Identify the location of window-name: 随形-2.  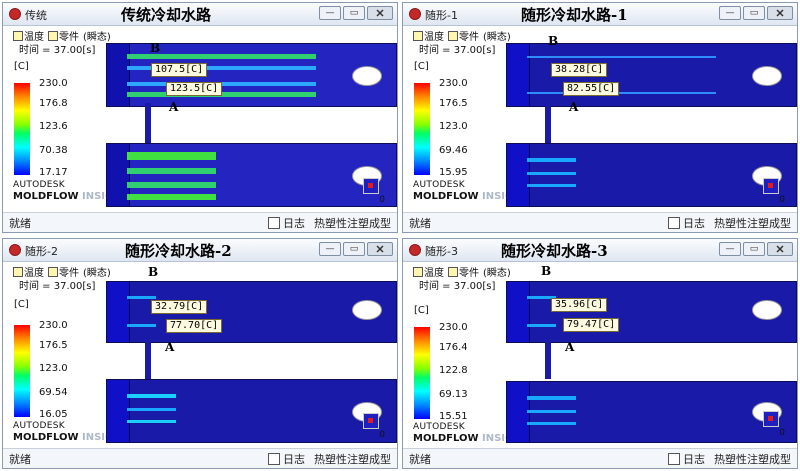
(41, 251).